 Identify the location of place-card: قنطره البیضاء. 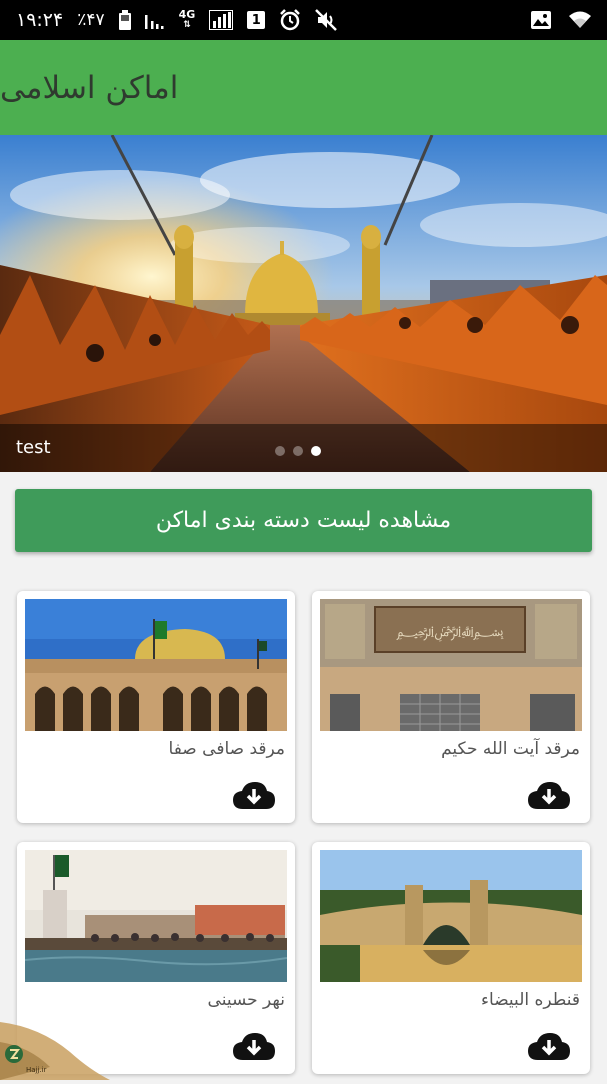
(451, 958).